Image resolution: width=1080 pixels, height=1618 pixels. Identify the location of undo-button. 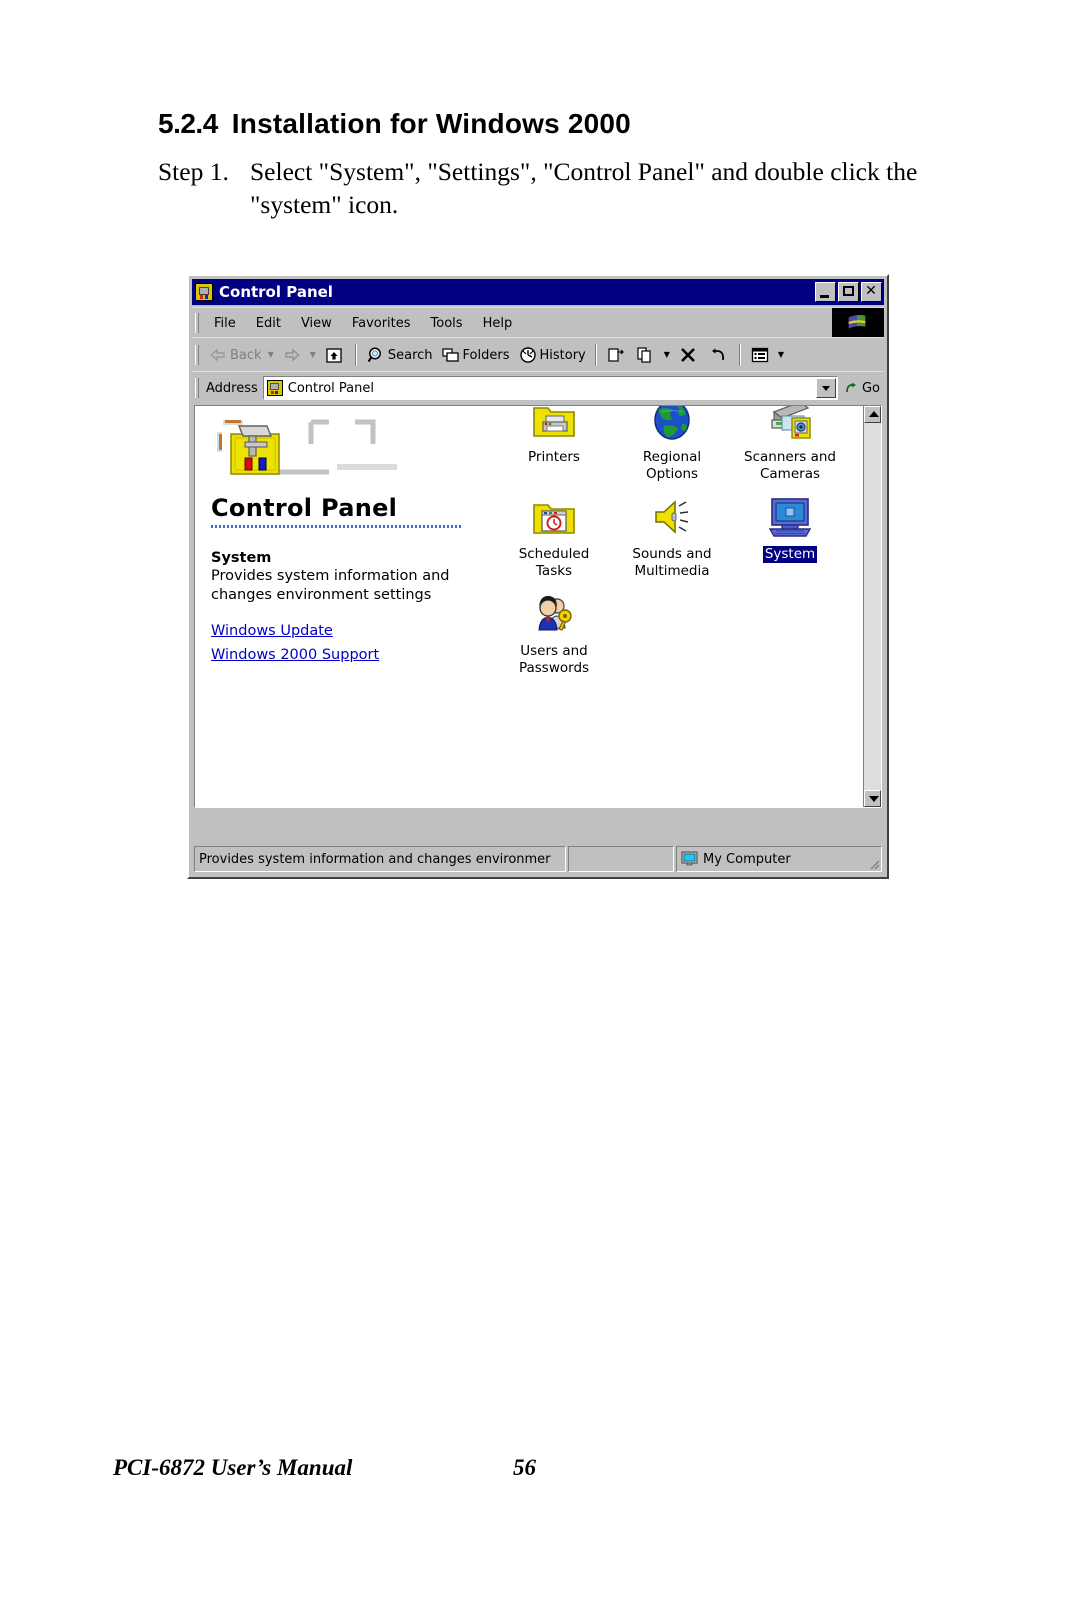
(719, 355).